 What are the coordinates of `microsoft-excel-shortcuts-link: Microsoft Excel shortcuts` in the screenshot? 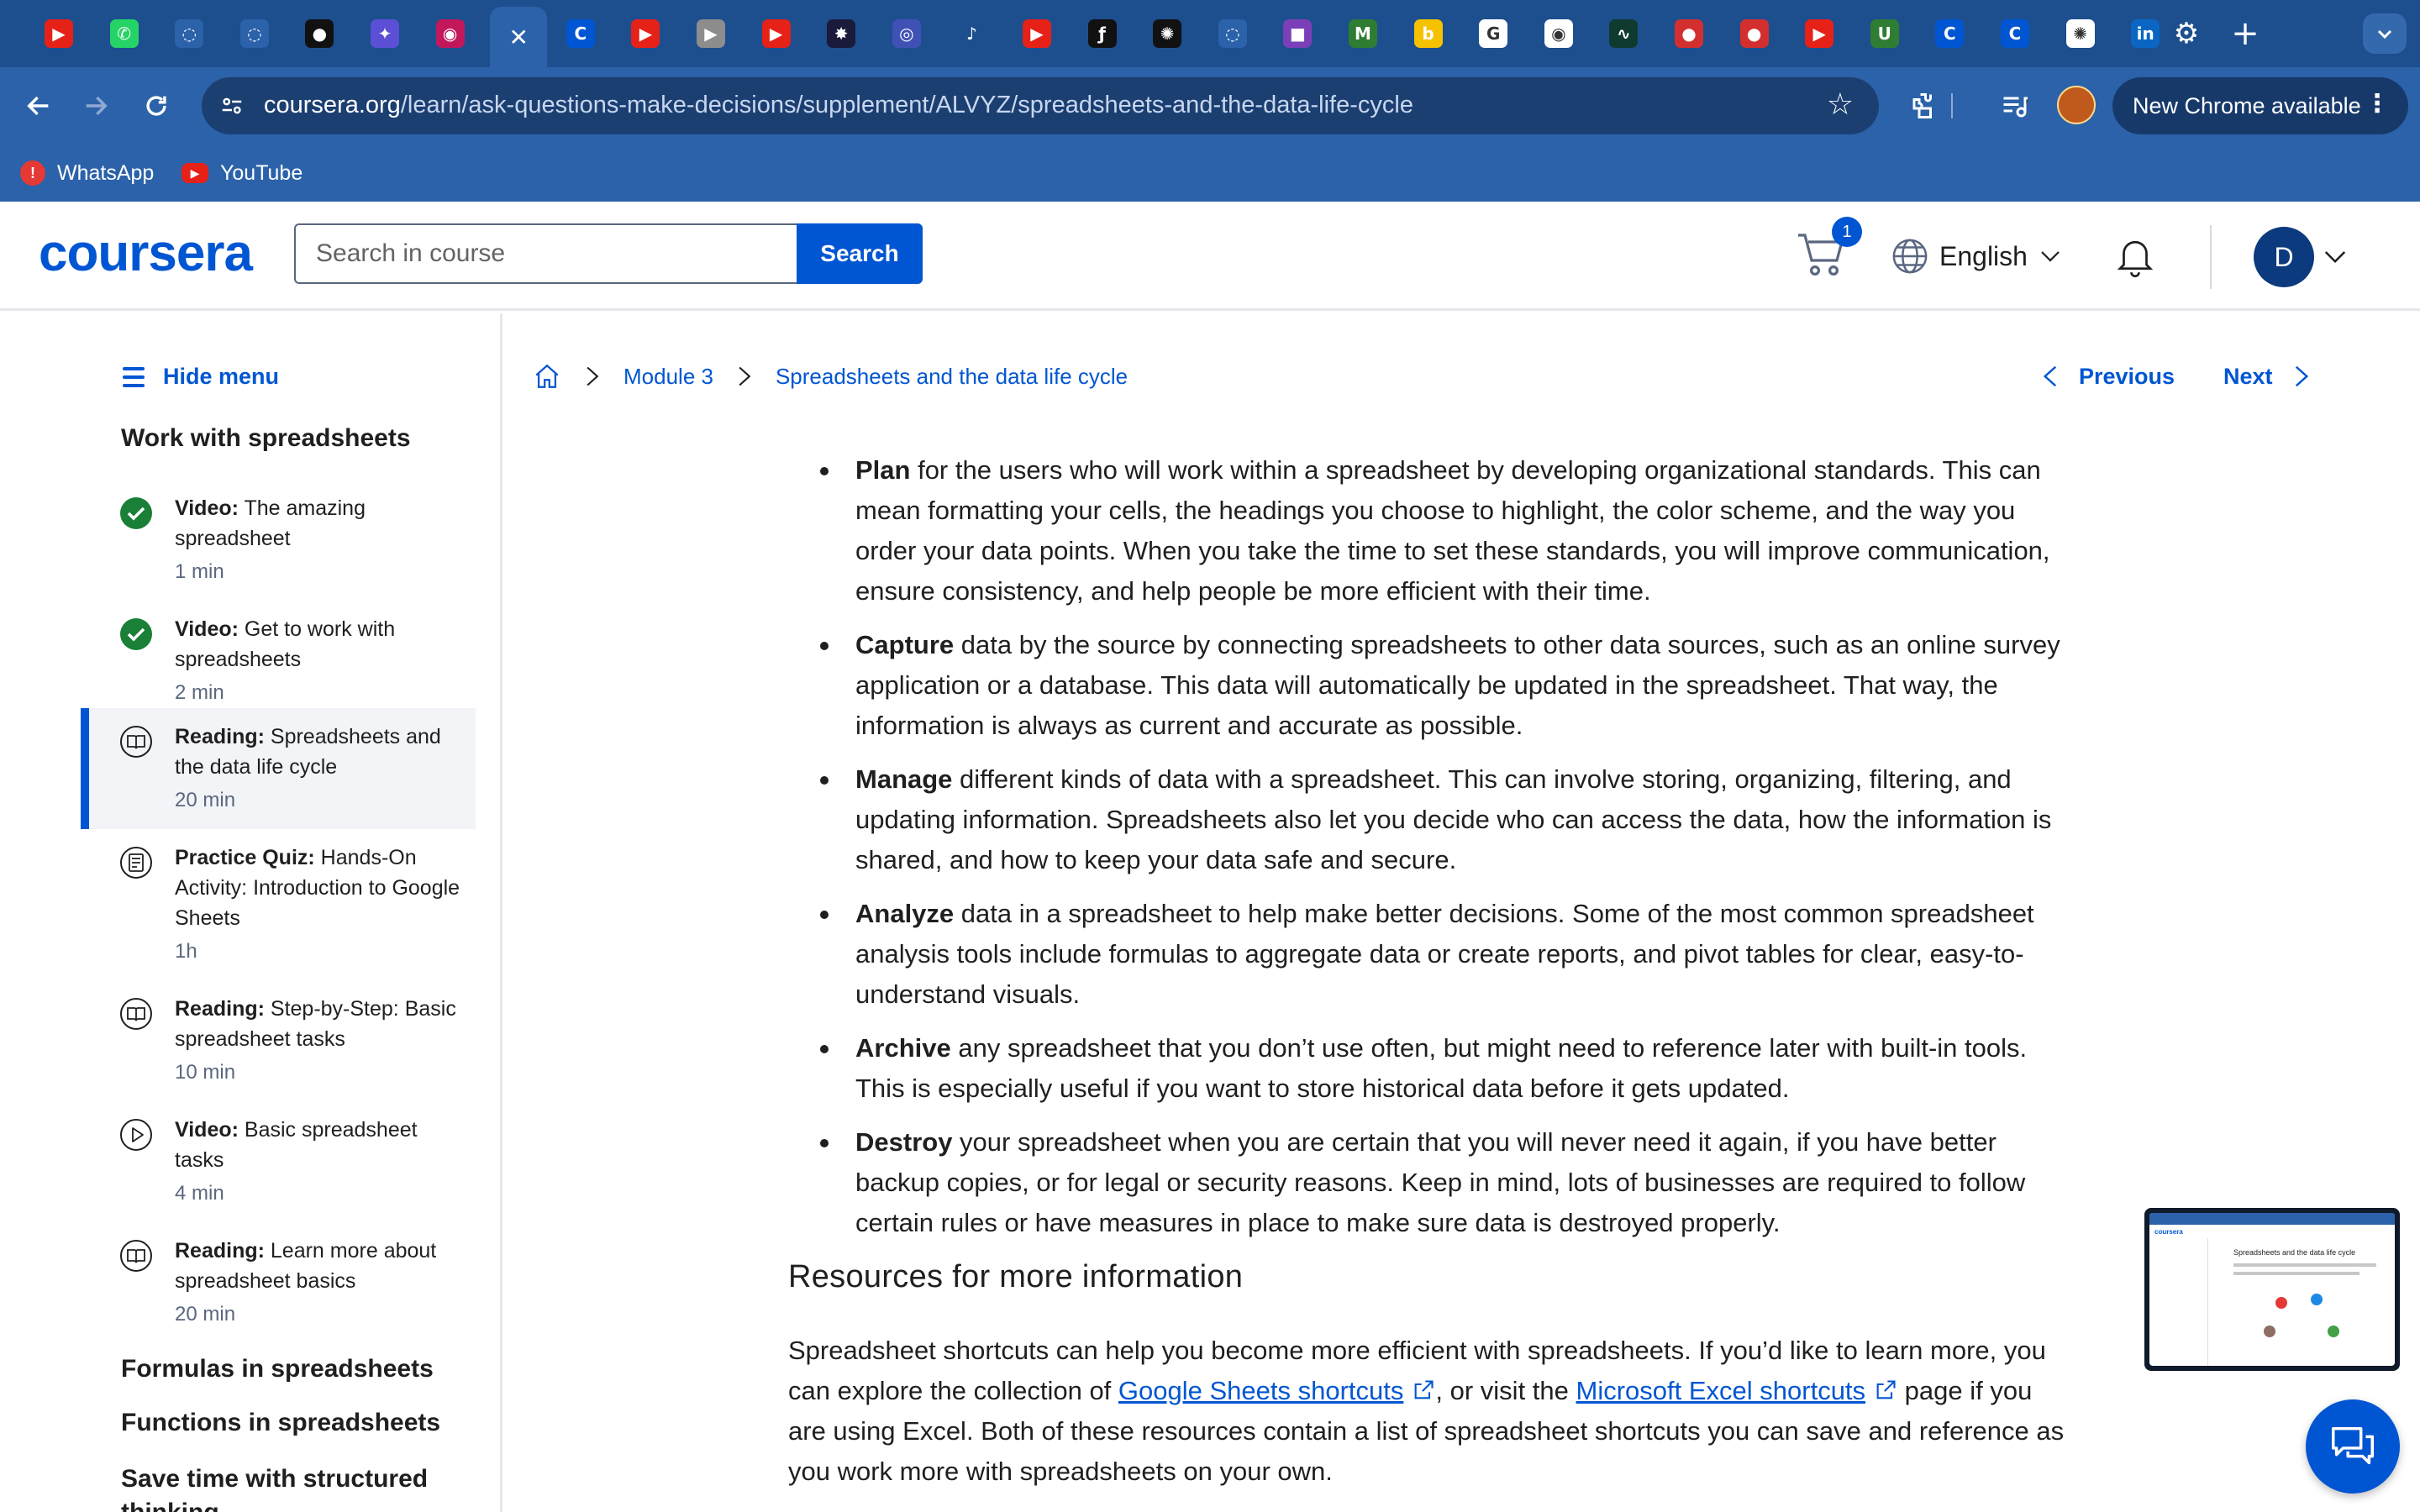 It's located at (1721, 1390).